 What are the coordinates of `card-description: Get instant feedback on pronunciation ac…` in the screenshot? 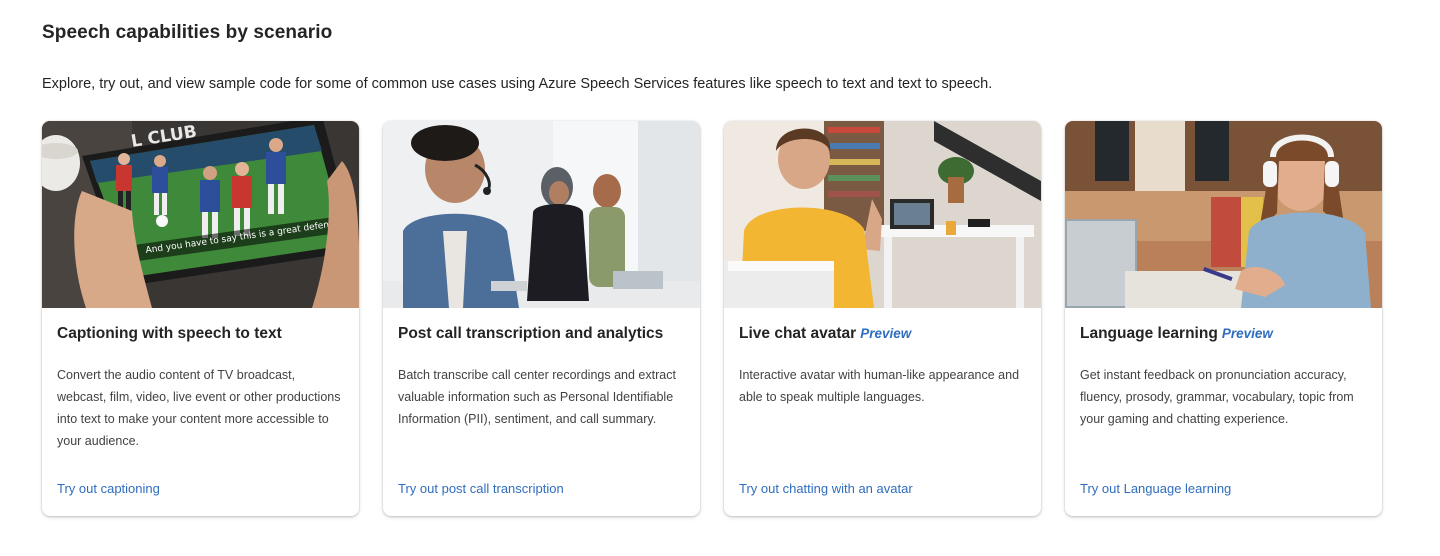 It's located at (1217, 397).